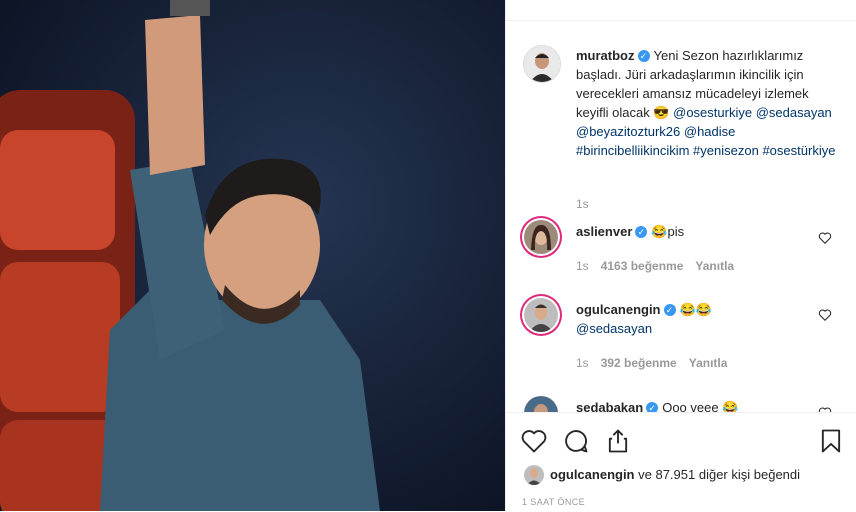  What do you see at coordinates (712, 112) in the screenshot?
I see `caption-tag: @osesturkiye` at bounding box center [712, 112].